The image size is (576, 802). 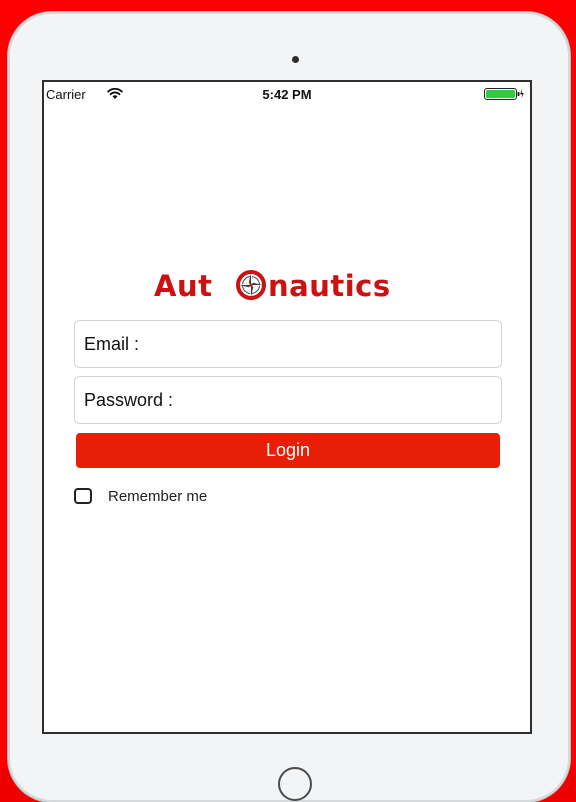 What do you see at coordinates (295, 59) in the screenshot?
I see `front-camera` at bounding box center [295, 59].